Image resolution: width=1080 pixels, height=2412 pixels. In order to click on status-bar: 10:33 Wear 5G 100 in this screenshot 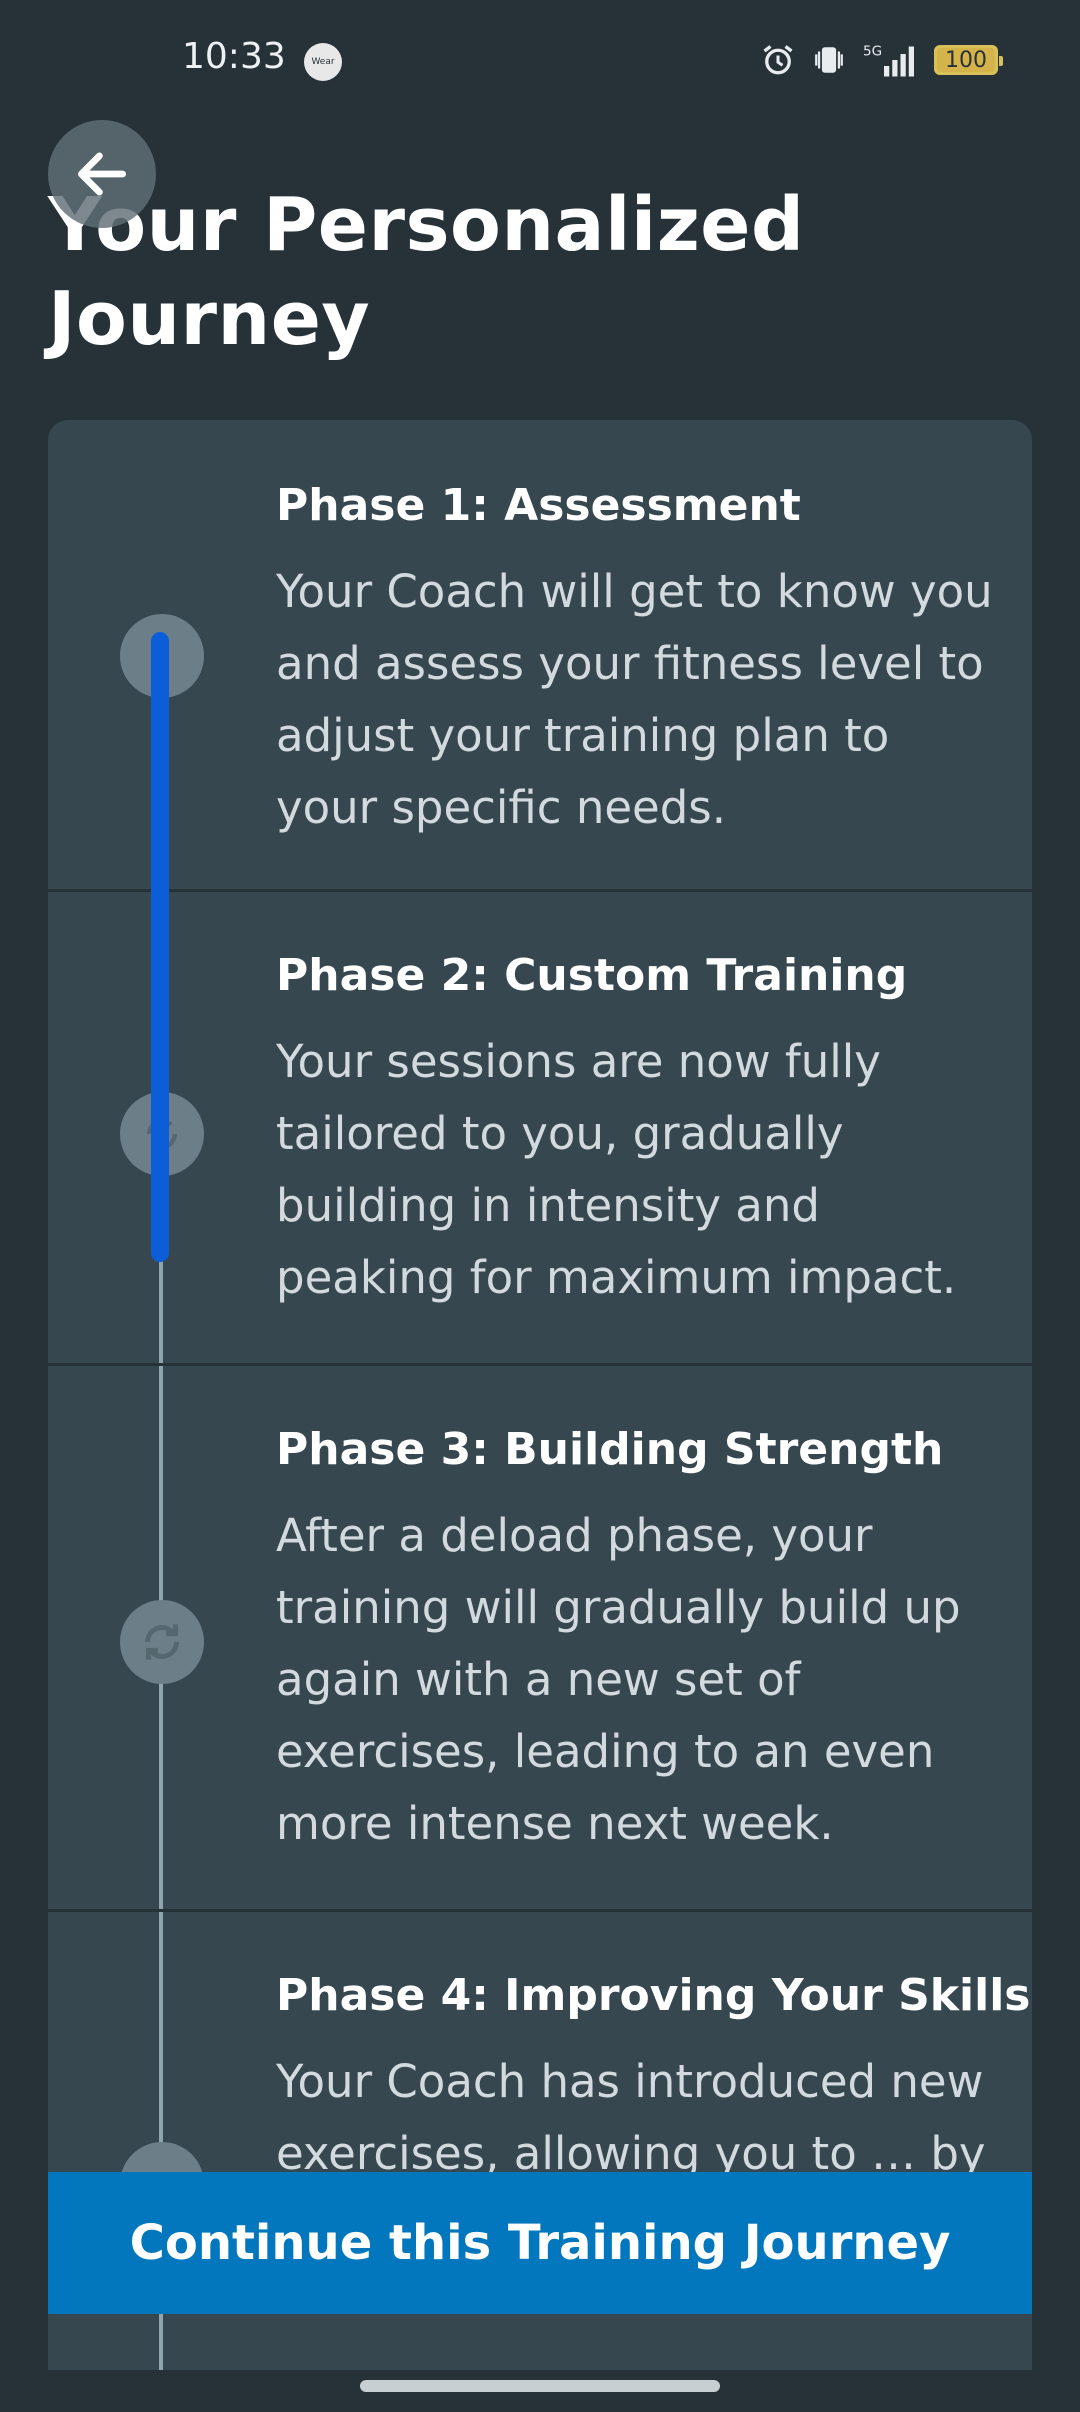, I will do `click(540, 60)`.